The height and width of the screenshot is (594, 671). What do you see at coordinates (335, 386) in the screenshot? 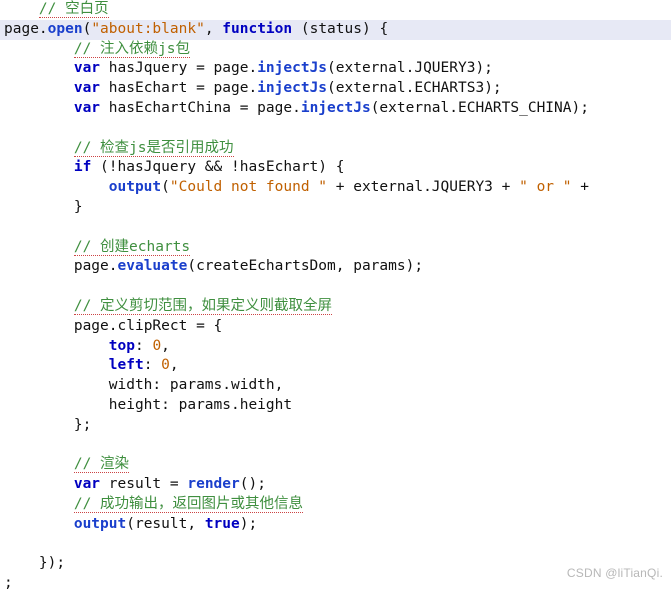
I see `code-line: width: params.width,` at bounding box center [335, 386].